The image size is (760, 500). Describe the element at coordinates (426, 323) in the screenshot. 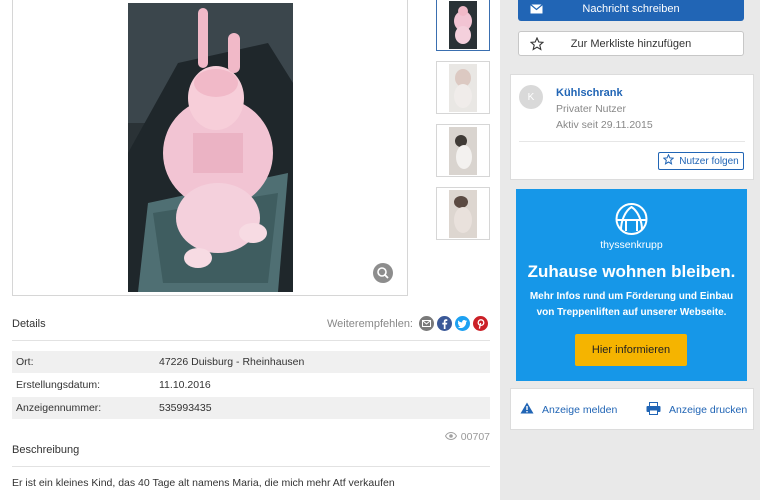

I see `email-icon` at that location.